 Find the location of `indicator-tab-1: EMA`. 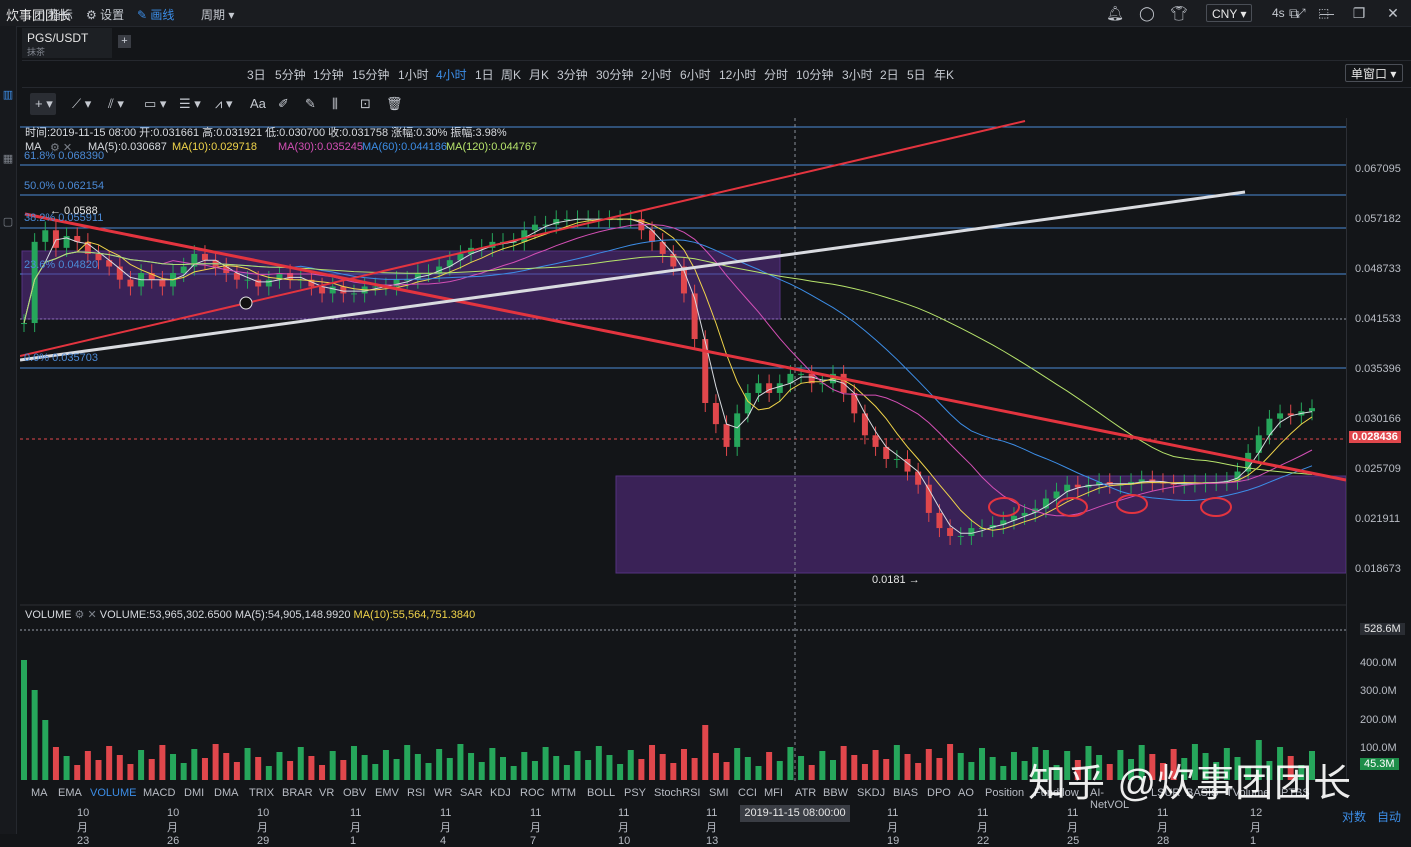

indicator-tab-1: EMA is located at coordinates (70, 793).